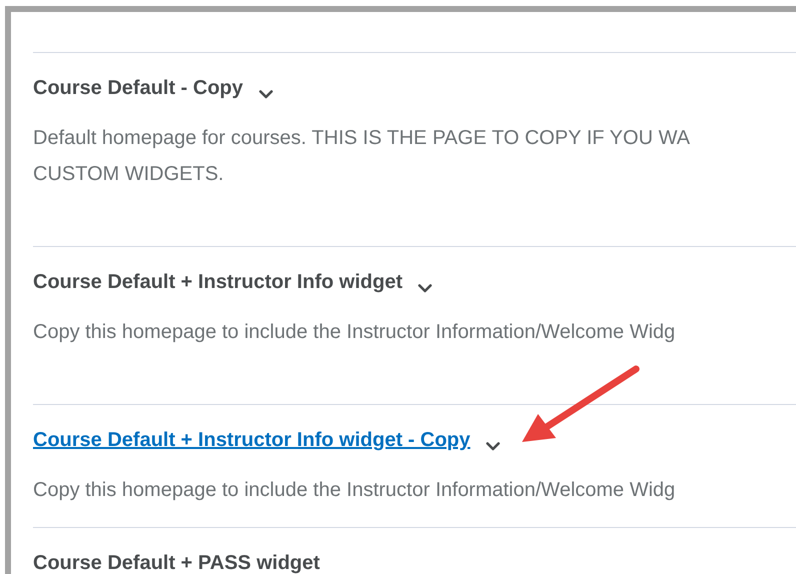  Describe the element at coordinates (251, 440) in the screenshot. I see `homepage-link: Course Default + Instructor Info widget - Copy` at that location.